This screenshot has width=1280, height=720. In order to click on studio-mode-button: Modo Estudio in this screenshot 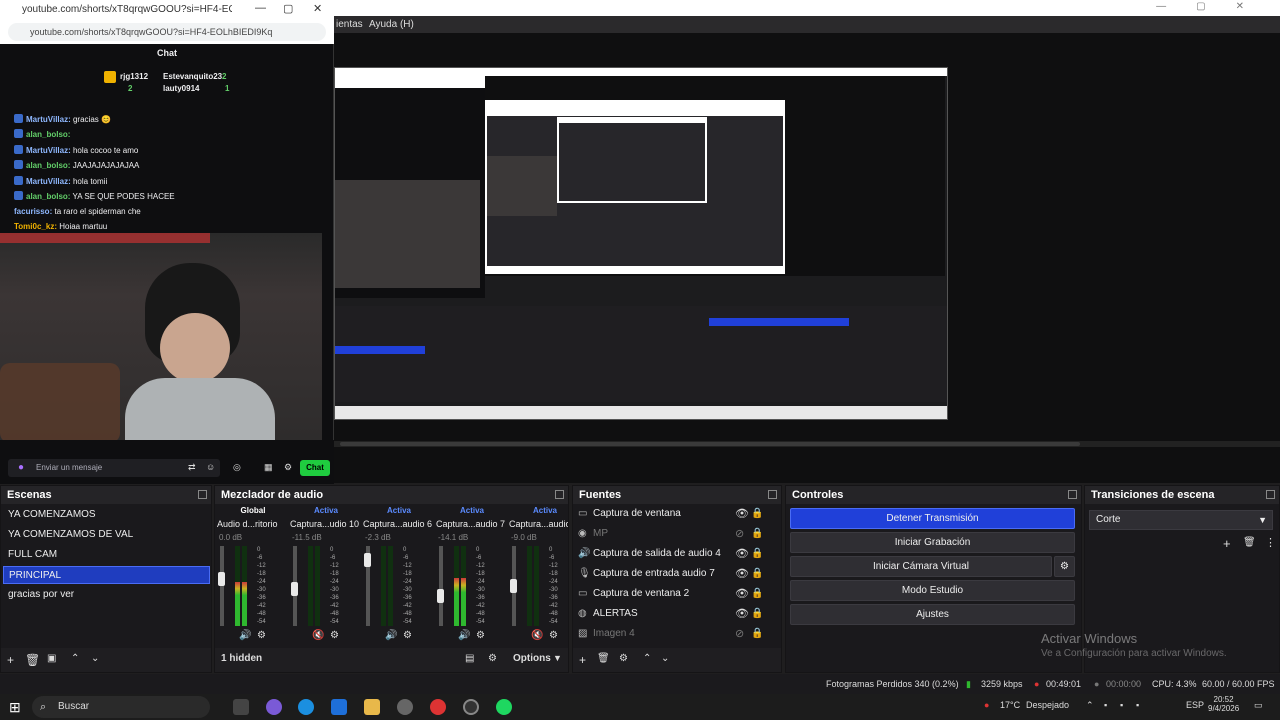, I will do `click(932, 590)`.